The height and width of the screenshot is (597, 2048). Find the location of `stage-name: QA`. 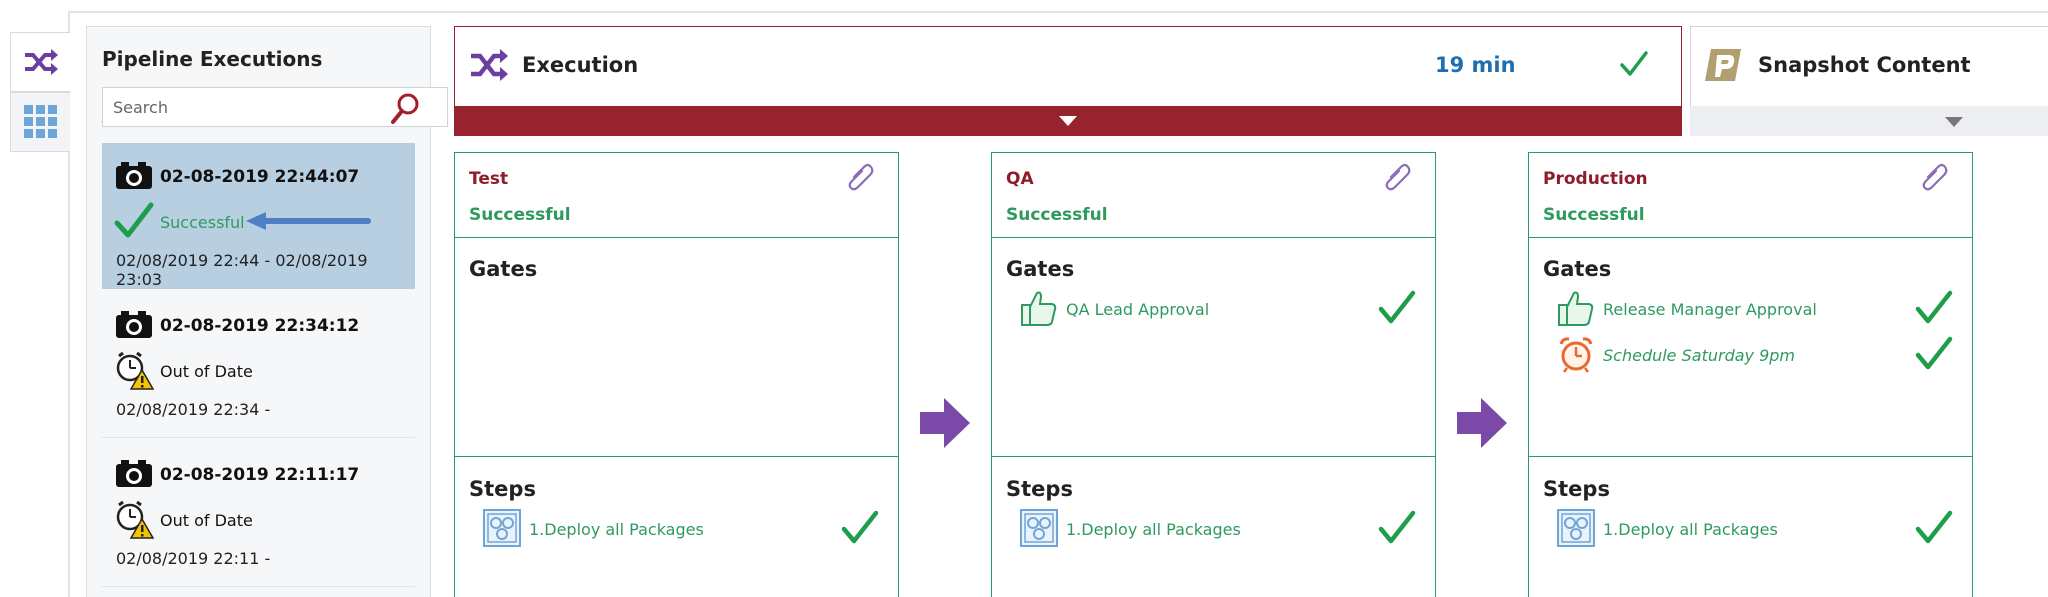

stage-name: QA is located at coordinates (1020, 179).